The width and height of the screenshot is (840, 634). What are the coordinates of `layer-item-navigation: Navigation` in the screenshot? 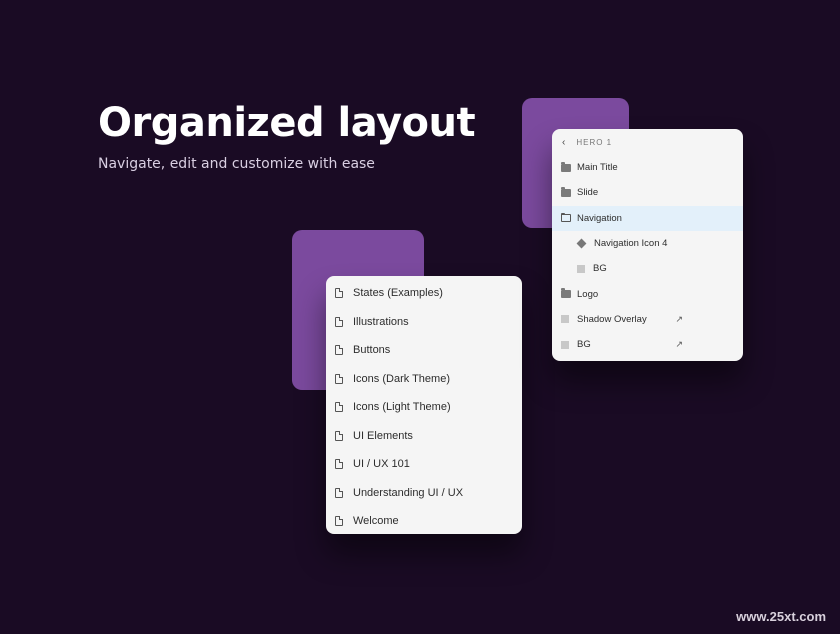 It's located at (647, 218).